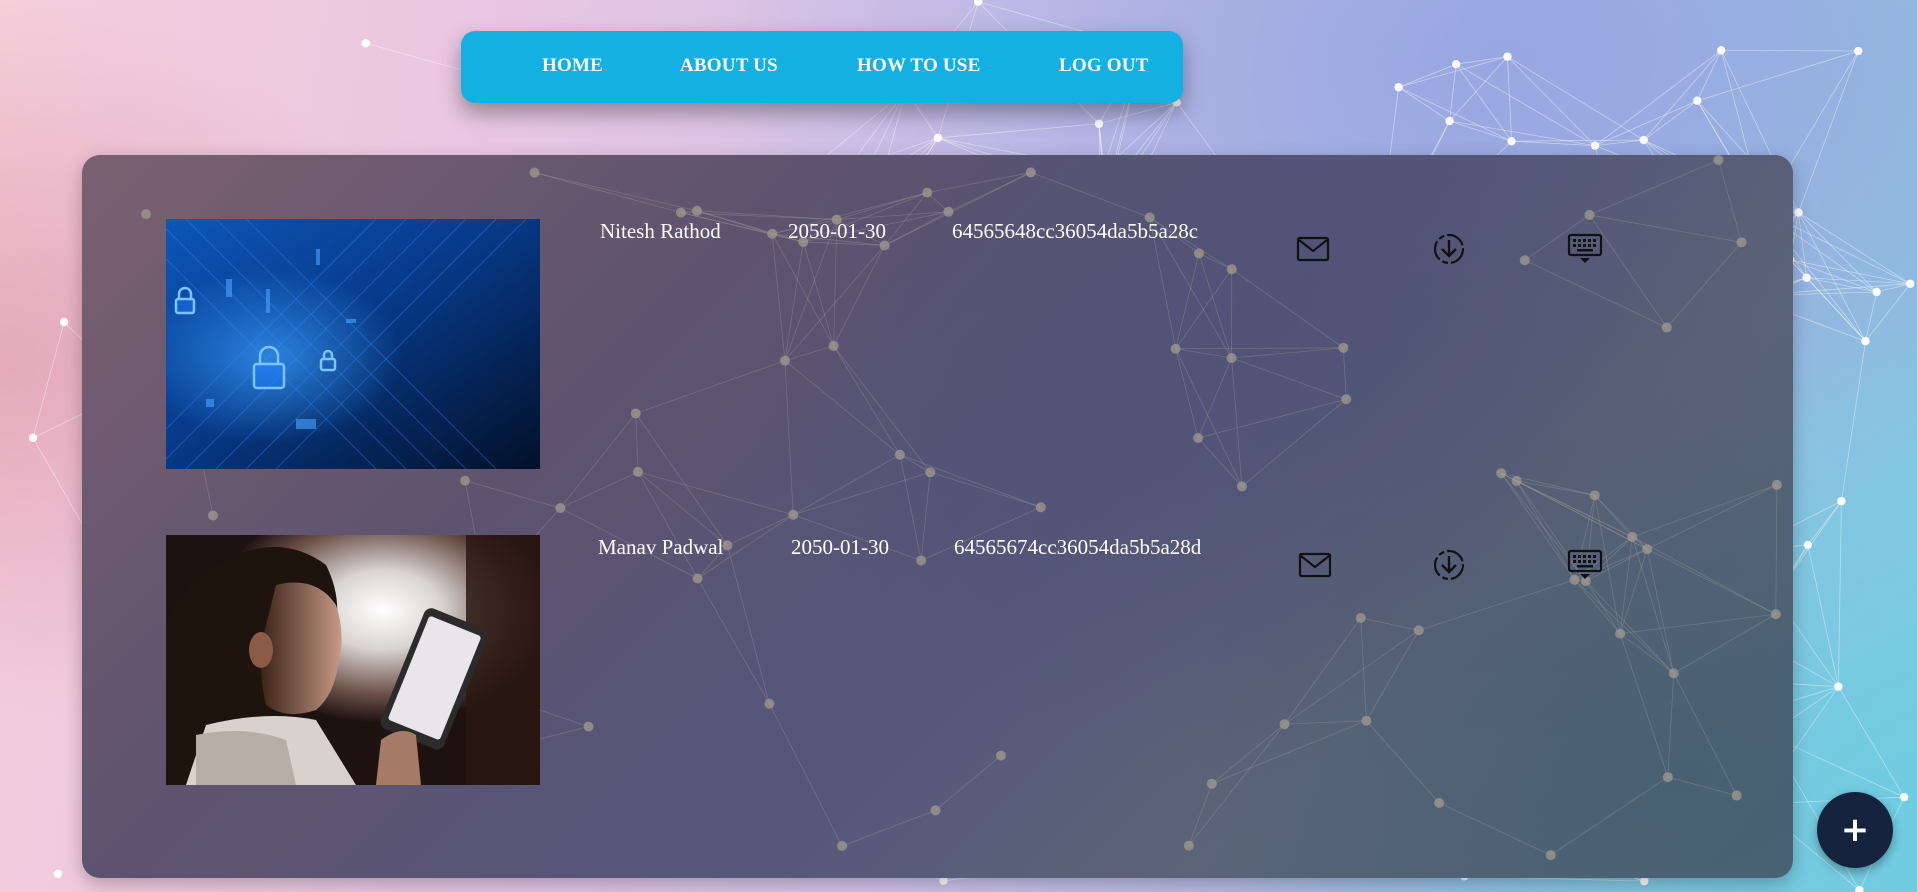  What do you see at coordinates (572, 66) in the screenshot?
I see `nav-home-link: HOME` at bounding box center [572, 66].